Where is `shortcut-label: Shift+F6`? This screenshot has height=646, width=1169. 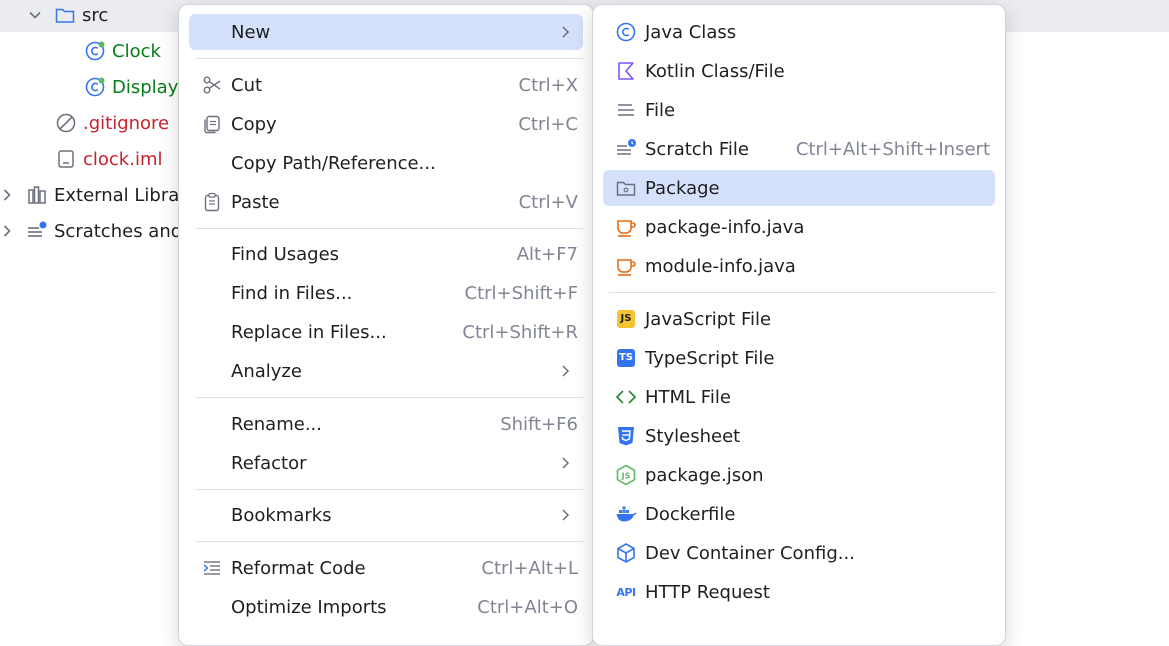
shortcut-label: Shift+F6 is located at coordinates (539, 424).